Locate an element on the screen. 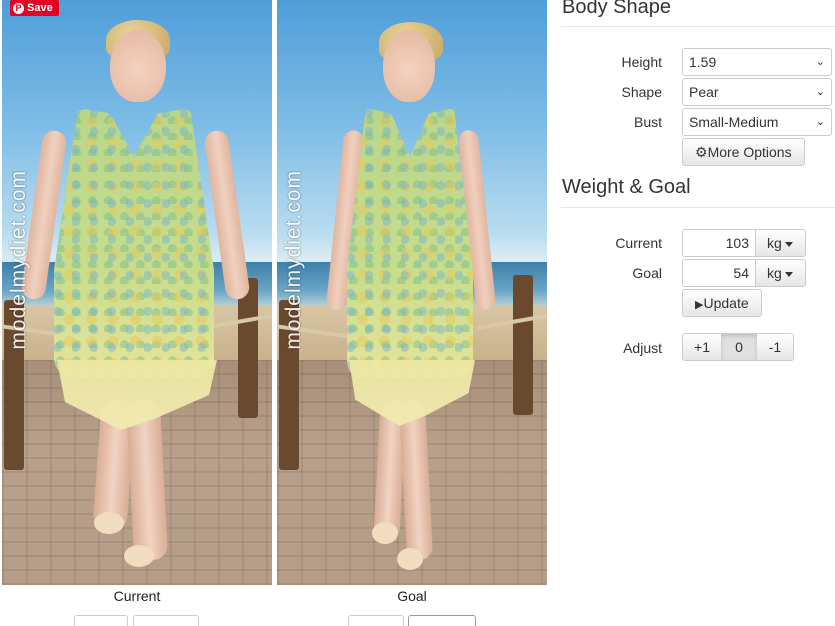  adjust-zero-button: 0 is located at coordinates (739, 347).